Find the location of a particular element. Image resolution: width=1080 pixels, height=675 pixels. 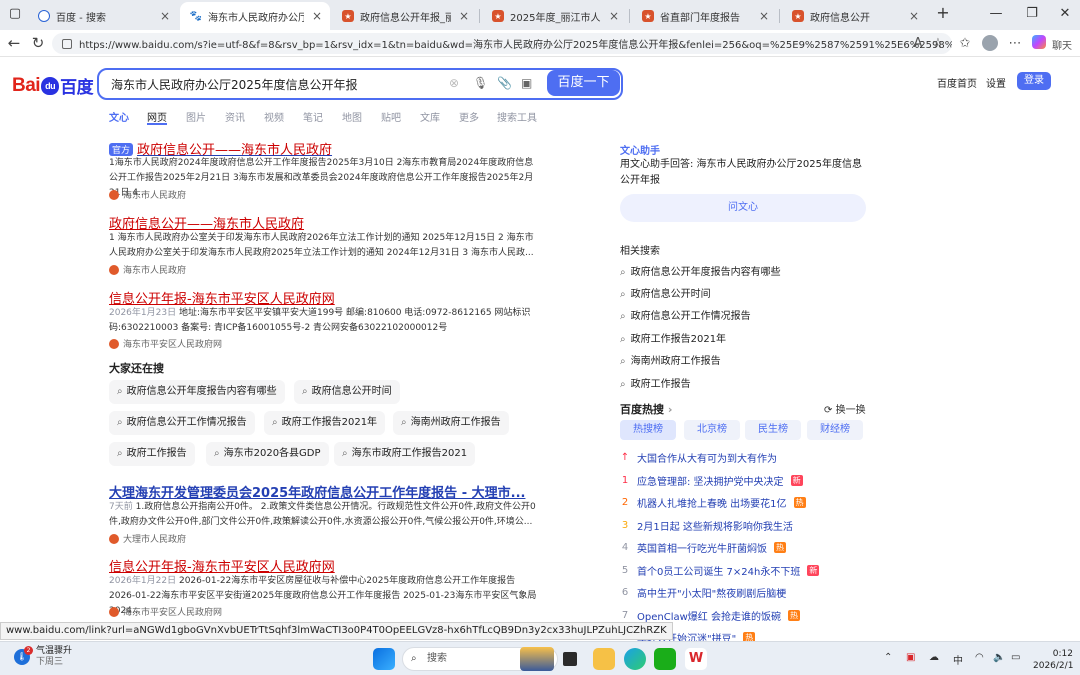

battery-icon: ▭ is located at coordinates (1015, 657).